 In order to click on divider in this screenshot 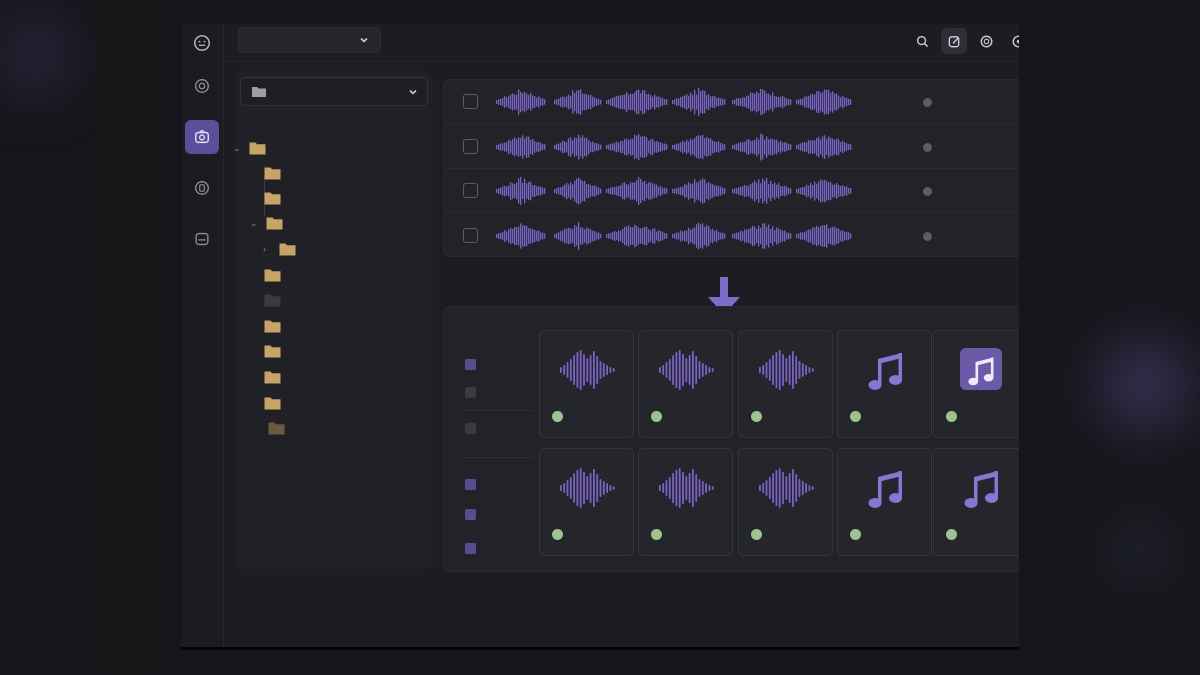, I will do `click(497, 410)`.